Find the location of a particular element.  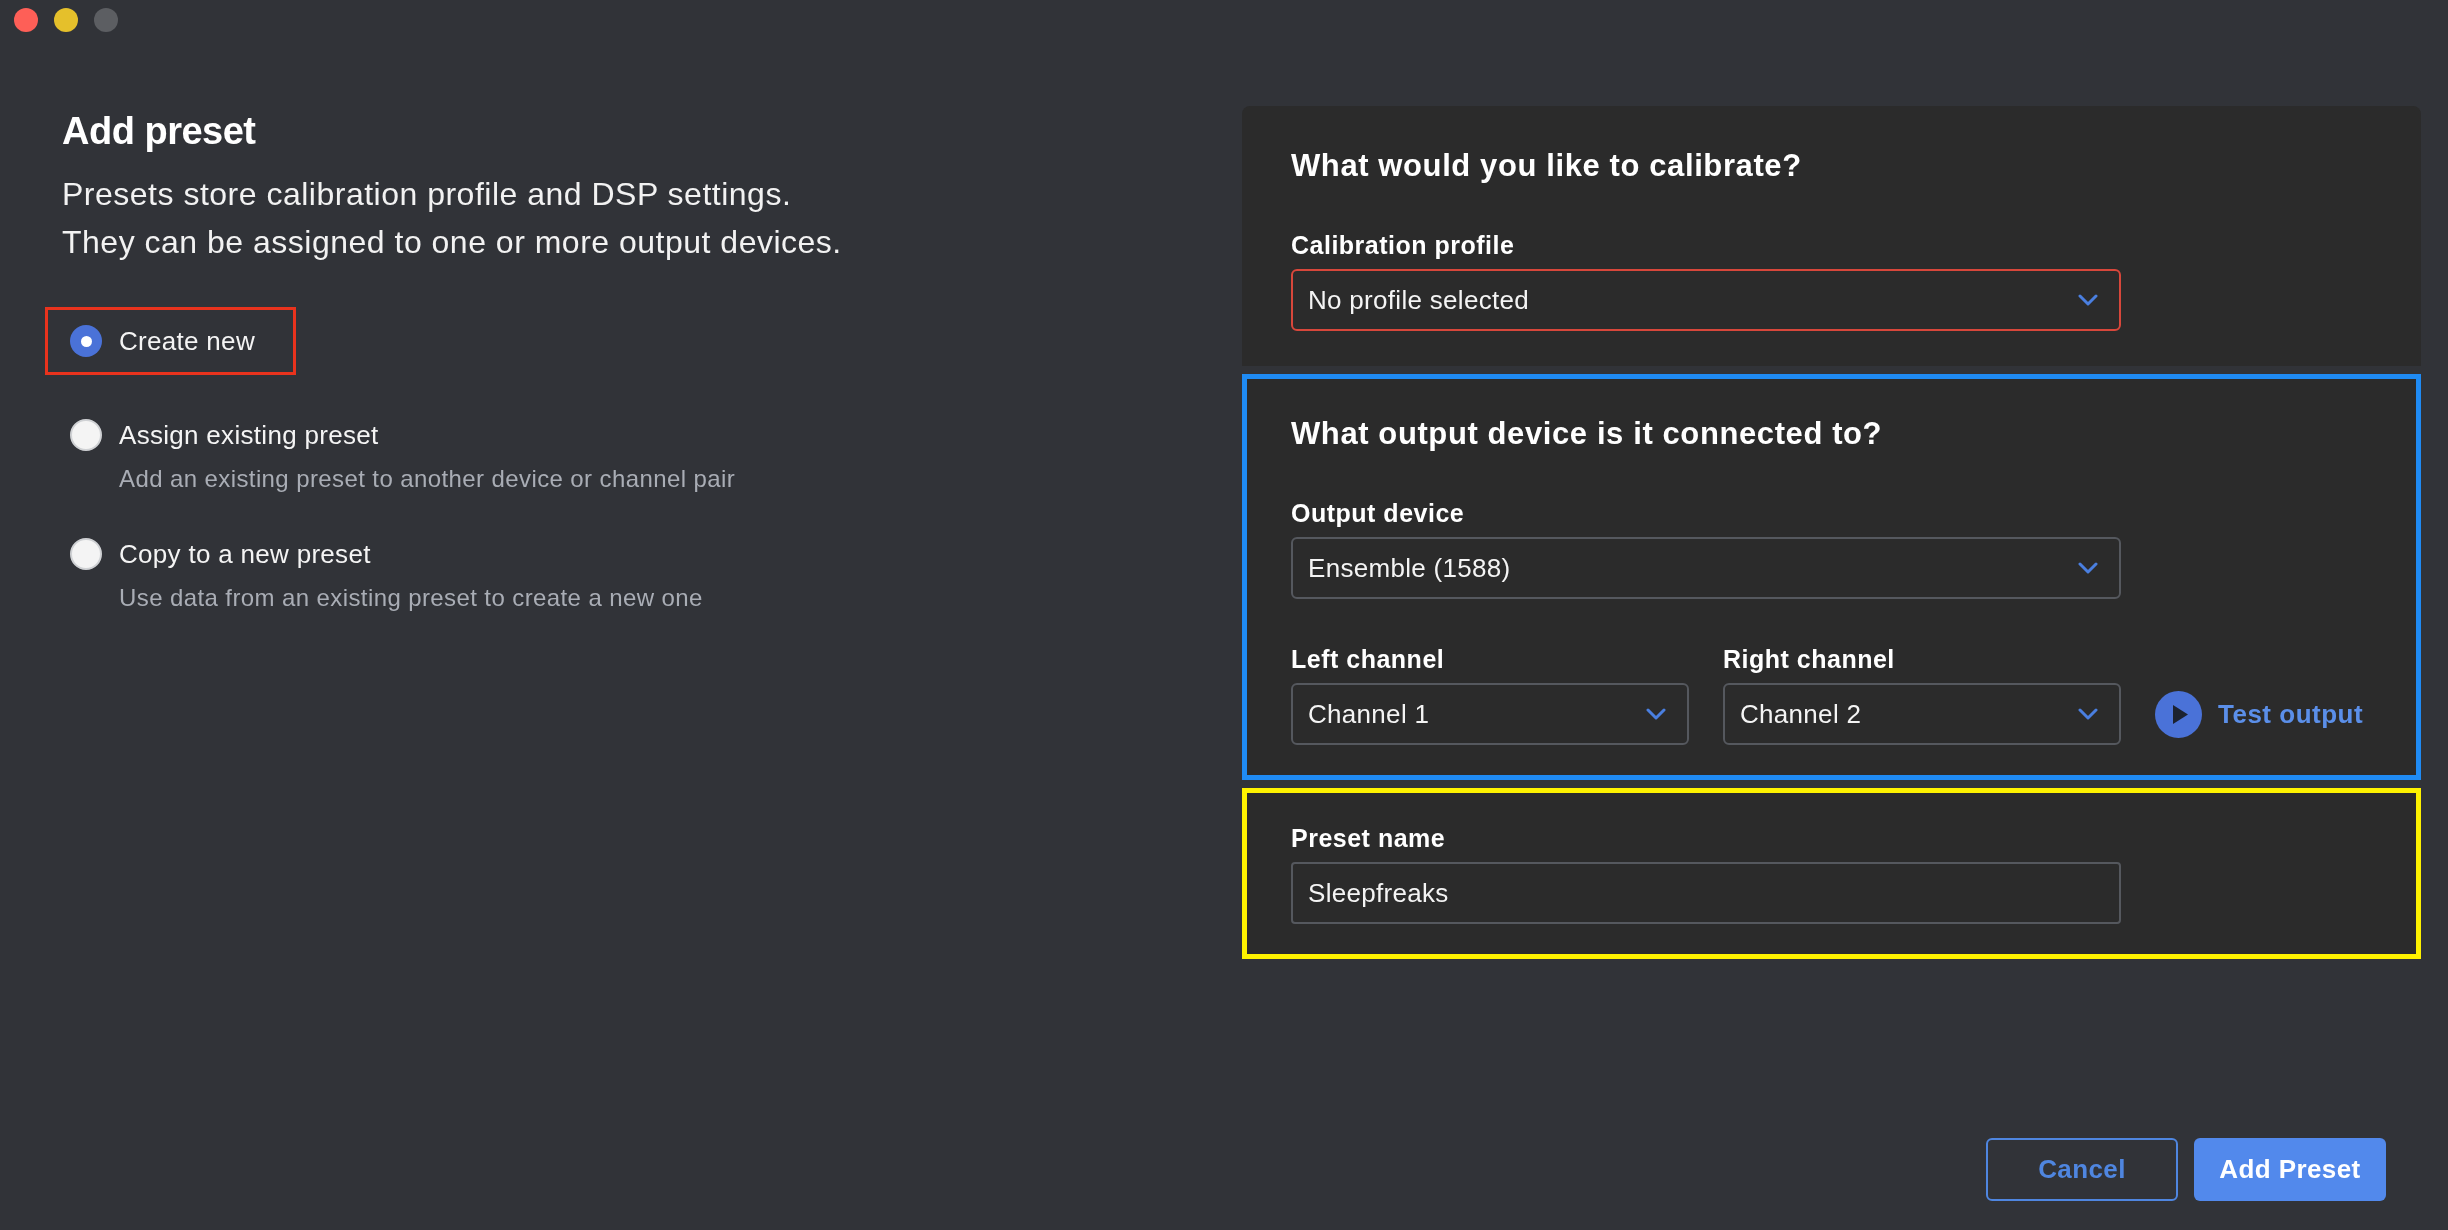

section-heading: What output device is it connected to? is located at coordinates (1587, 434).